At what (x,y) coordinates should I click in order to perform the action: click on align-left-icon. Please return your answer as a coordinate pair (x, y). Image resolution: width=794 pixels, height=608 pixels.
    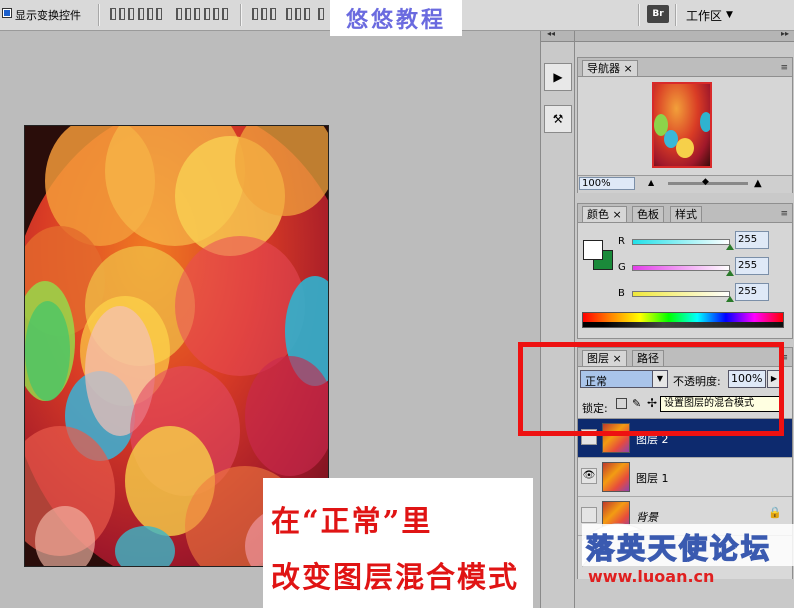
    Looking at the image, I should click on (188, 14).